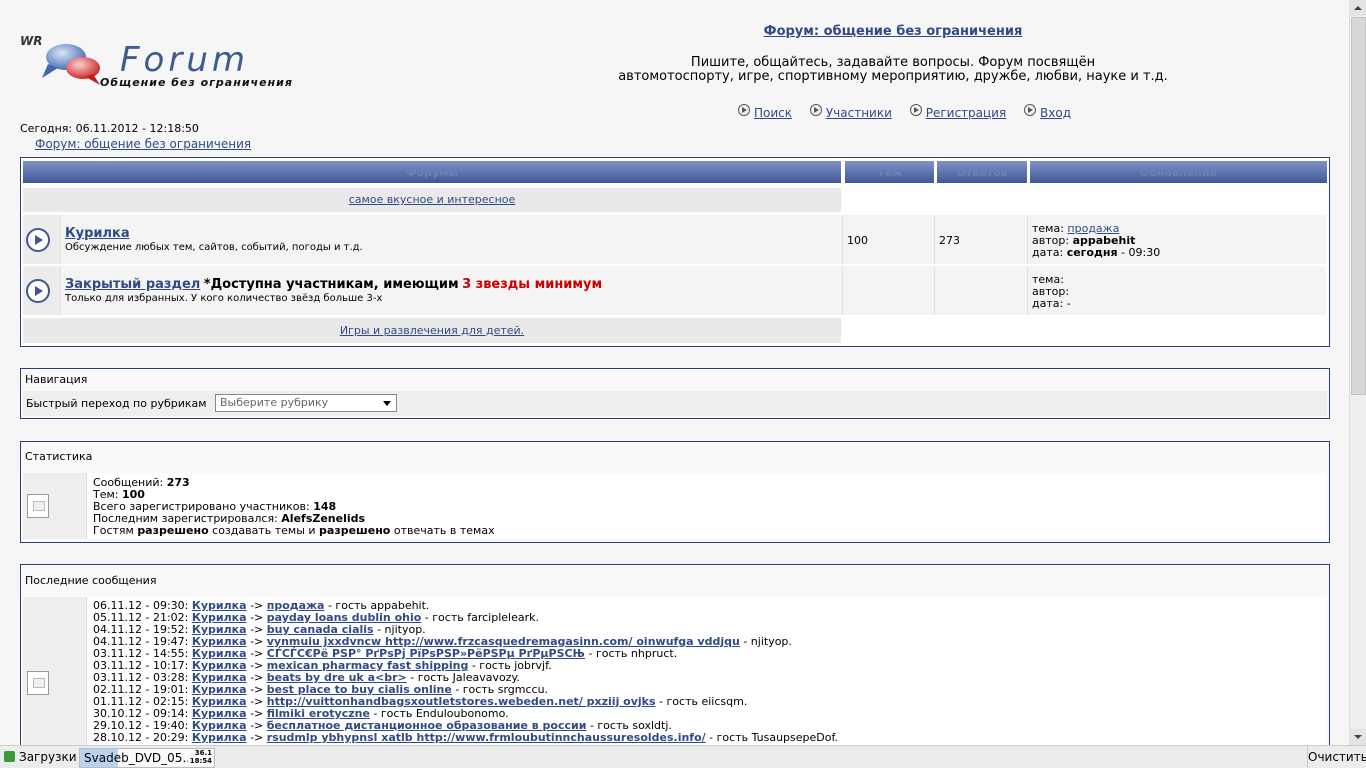 This screenshot has height=768, width=1366. Describe the element at coordinates (1336, 757) in the screenshot. I see `clear-downloads-button: Очистить` at that location.